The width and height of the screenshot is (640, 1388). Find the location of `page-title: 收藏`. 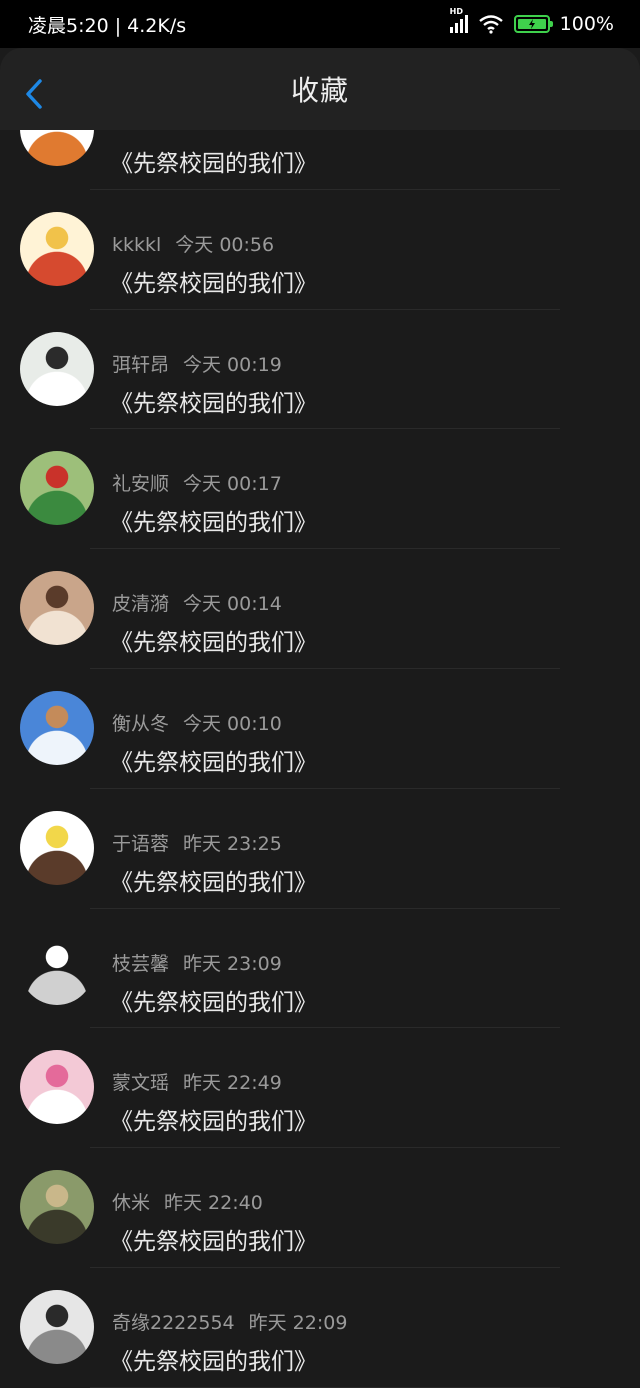

page-title: 收藏 is located at coordinates (319, 90).